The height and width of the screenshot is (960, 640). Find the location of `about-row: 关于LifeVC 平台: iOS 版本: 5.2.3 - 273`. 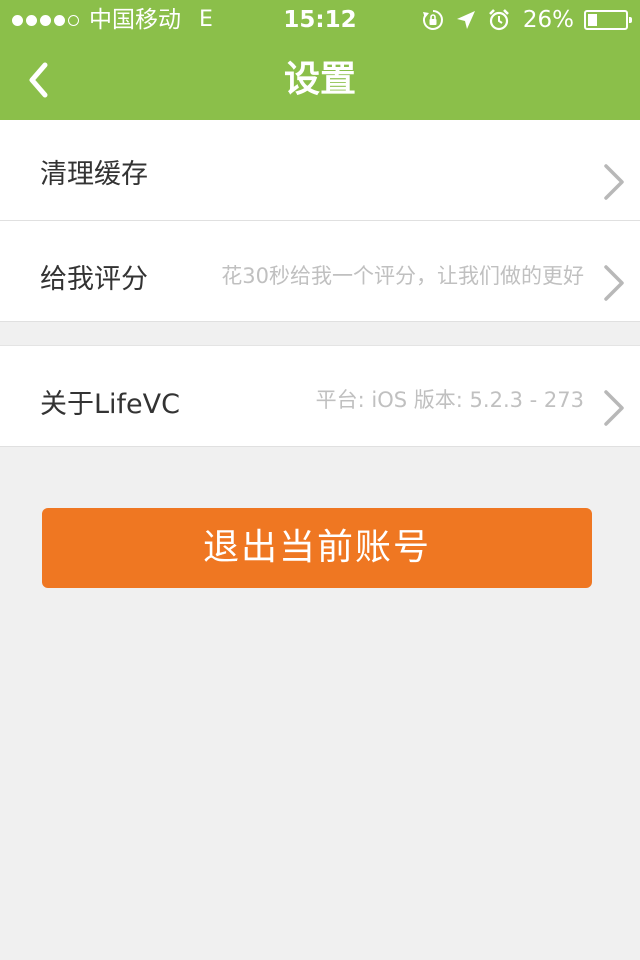

about-row: 关于LifeVC 平台: iOS 版本: 5.2.3 - 273 is located at coordinates (320, 396).